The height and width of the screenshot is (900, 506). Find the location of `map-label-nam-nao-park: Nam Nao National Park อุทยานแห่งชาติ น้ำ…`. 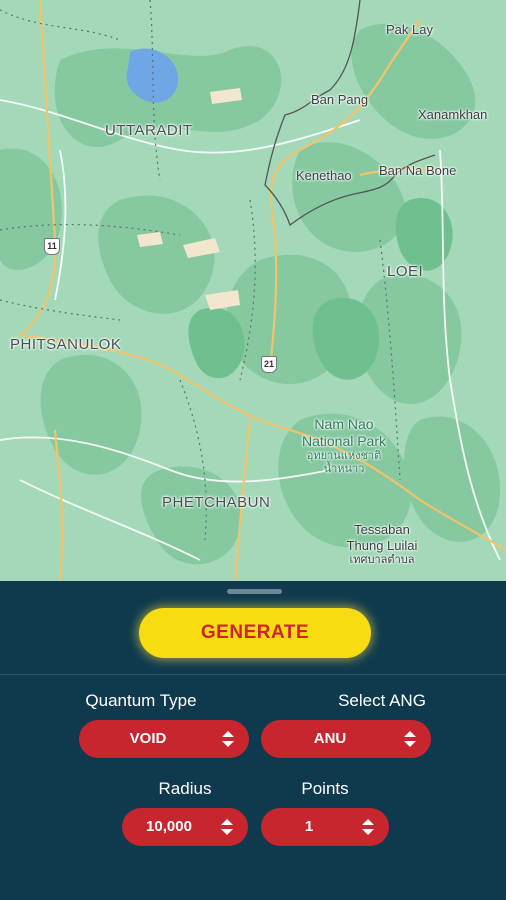

map-label-nam-nao-park: Nam Nao National Park อุทยานแห่งชาติ น้ำ… is located at coordinates (344, 446).